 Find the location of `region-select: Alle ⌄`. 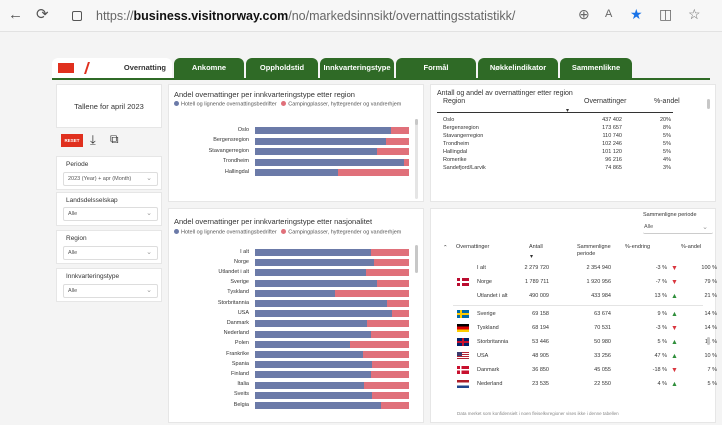

region-select: Alle ⌄ is located at coordinates (110, 253).